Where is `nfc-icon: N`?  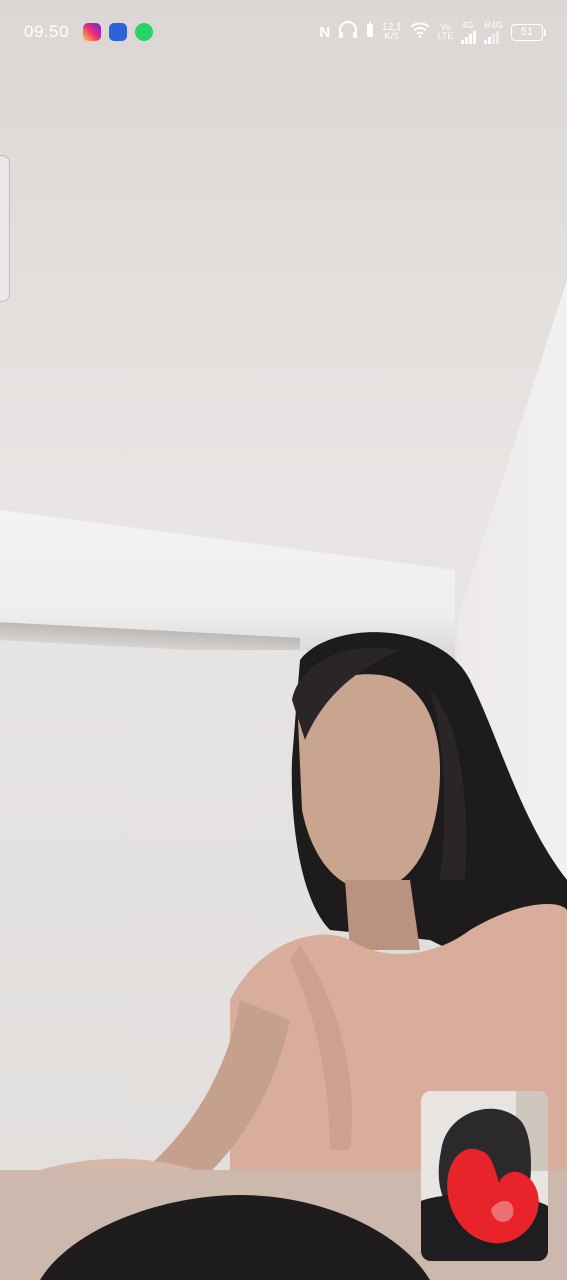 nfc-icon: N is located at coordinates (325, 32).